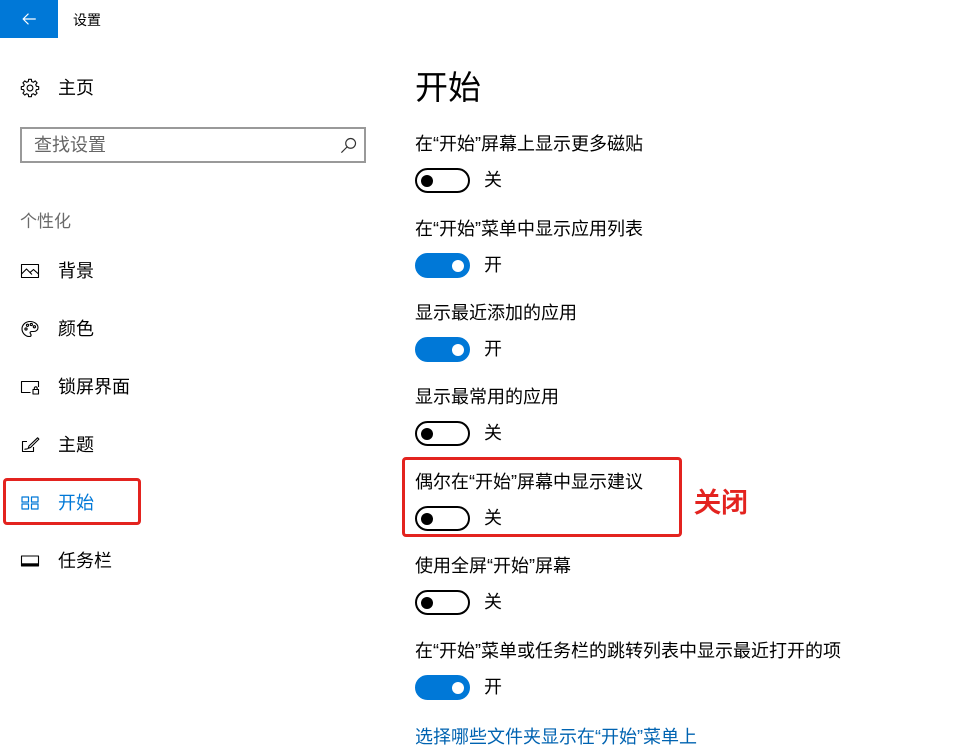  What do you see at coordinates (94, 387) in the screenshot?
I see `sidebar-item-label: 锁屏界面` at bounding box center [94, 387].